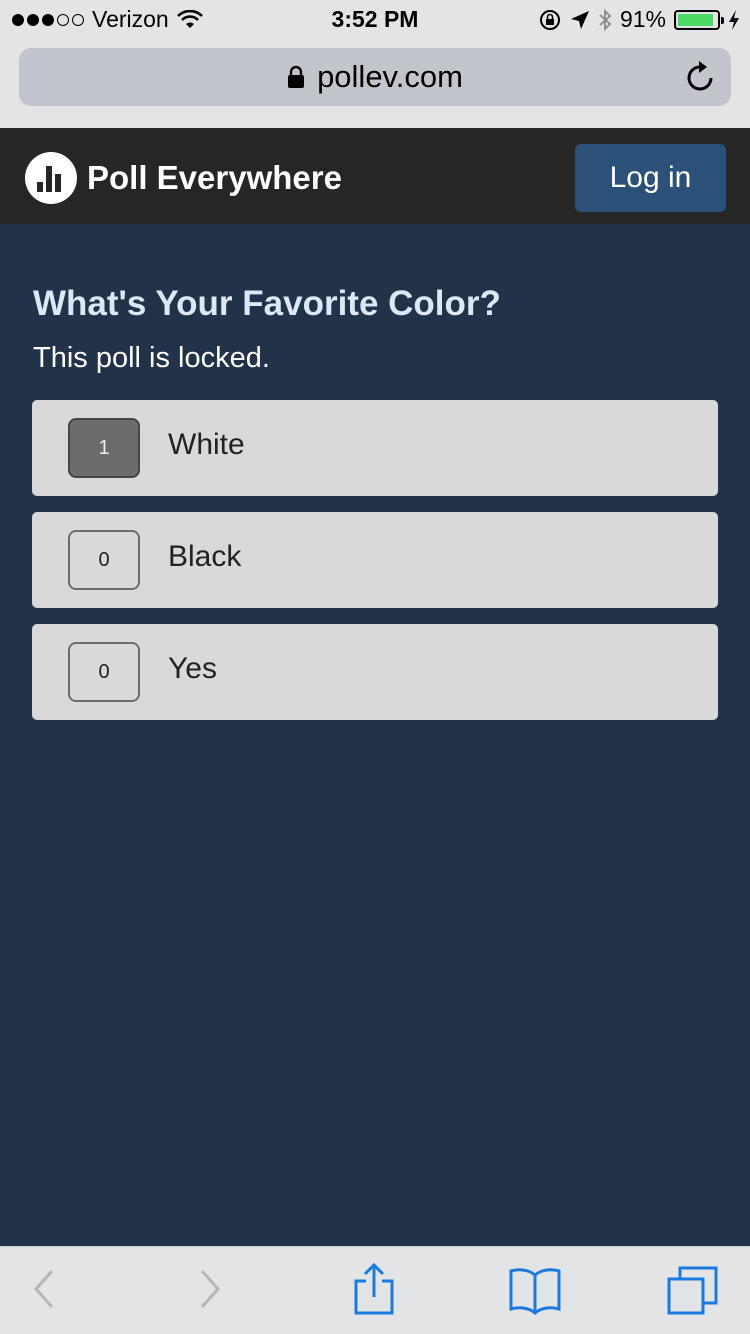 The width and height of the screenshot is (750, 1334). What do you see at coordinates (151, 358) in the screenshot?
I see `poll-status: This poll is locked.` at bounding box center [151, 358].